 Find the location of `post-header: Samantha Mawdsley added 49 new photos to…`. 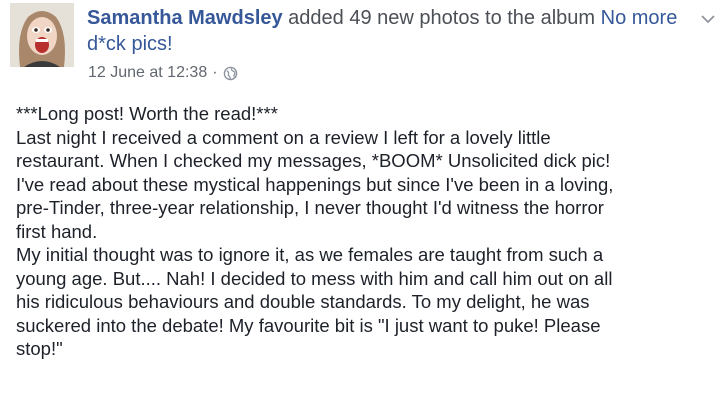

post-header: Samantha Mawdsley added 49 new photos to… is located at coordinates (387, 31).